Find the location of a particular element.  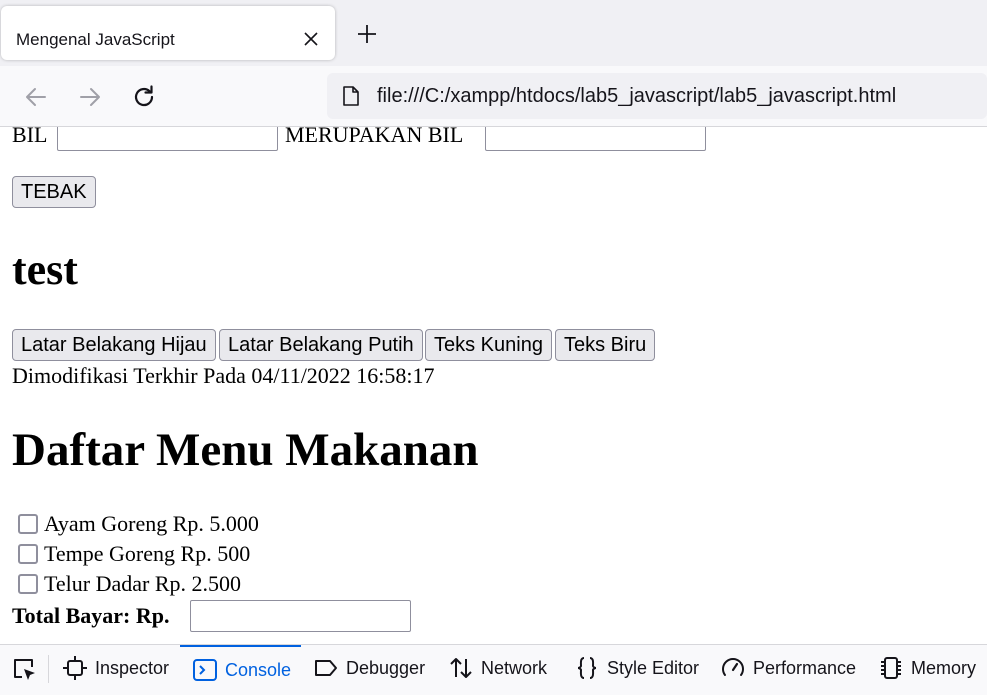

browser-tab: Mengenal JavaScript is located at coordinates (168, 33).